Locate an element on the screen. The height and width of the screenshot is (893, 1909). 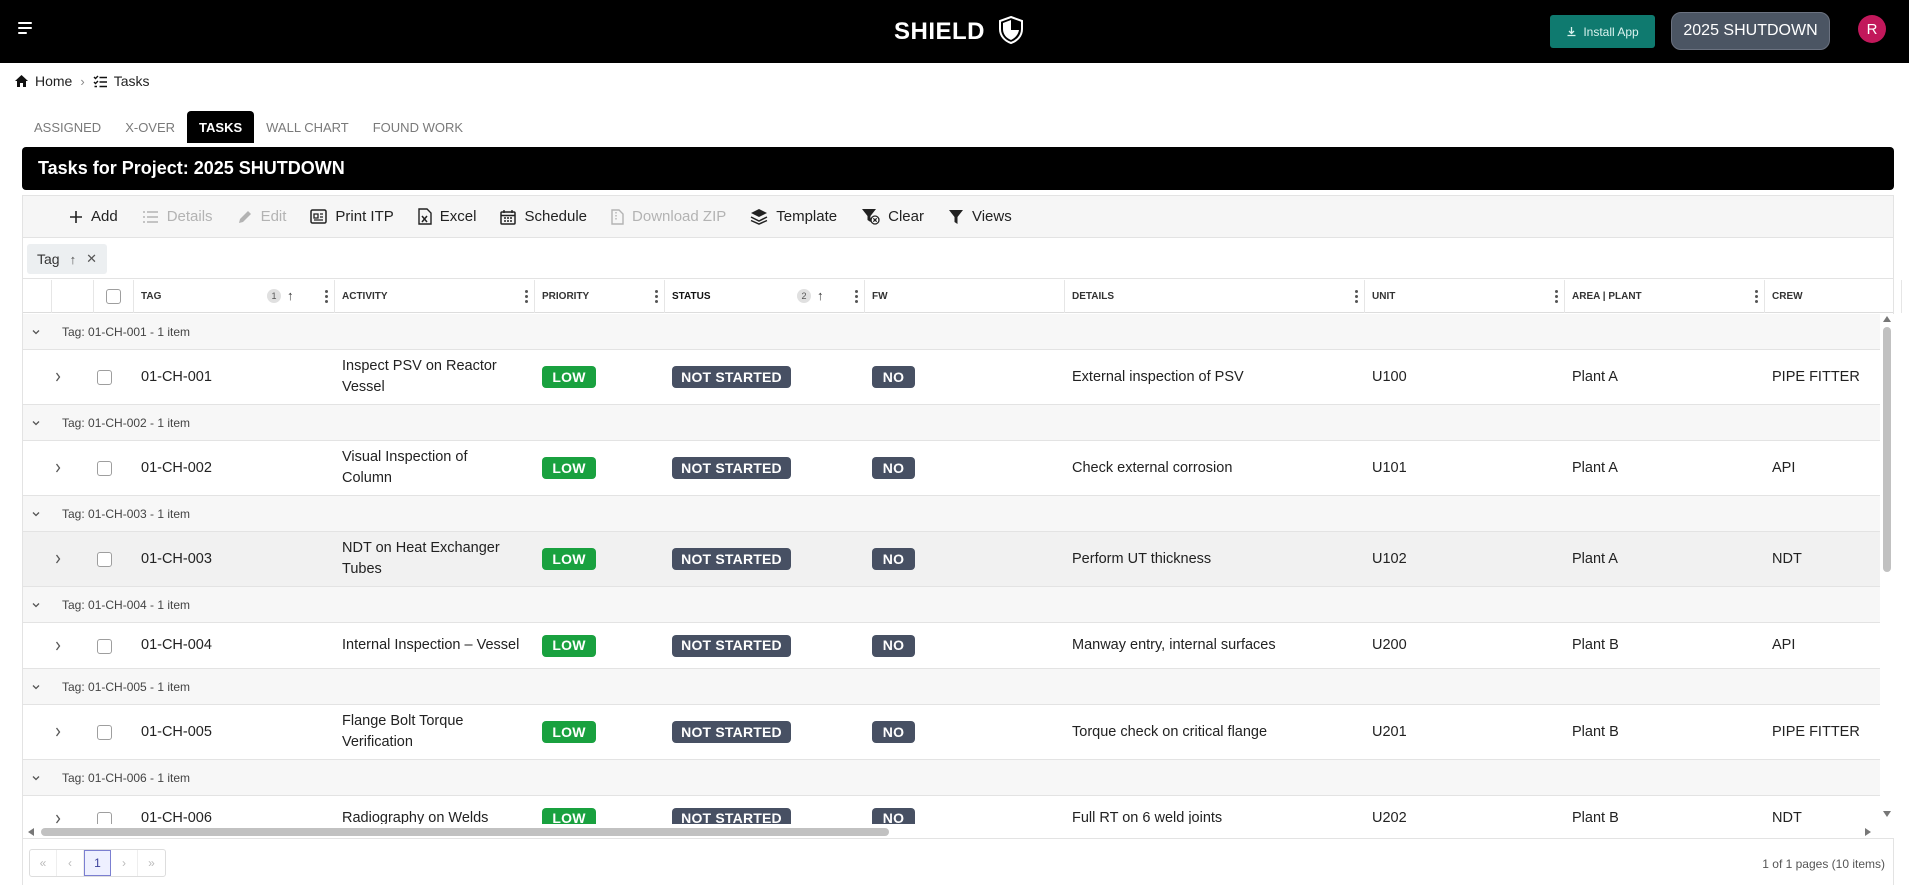
group-row: Tag: 01-CH-003 - 1 item is located at coordinates (951, 514).